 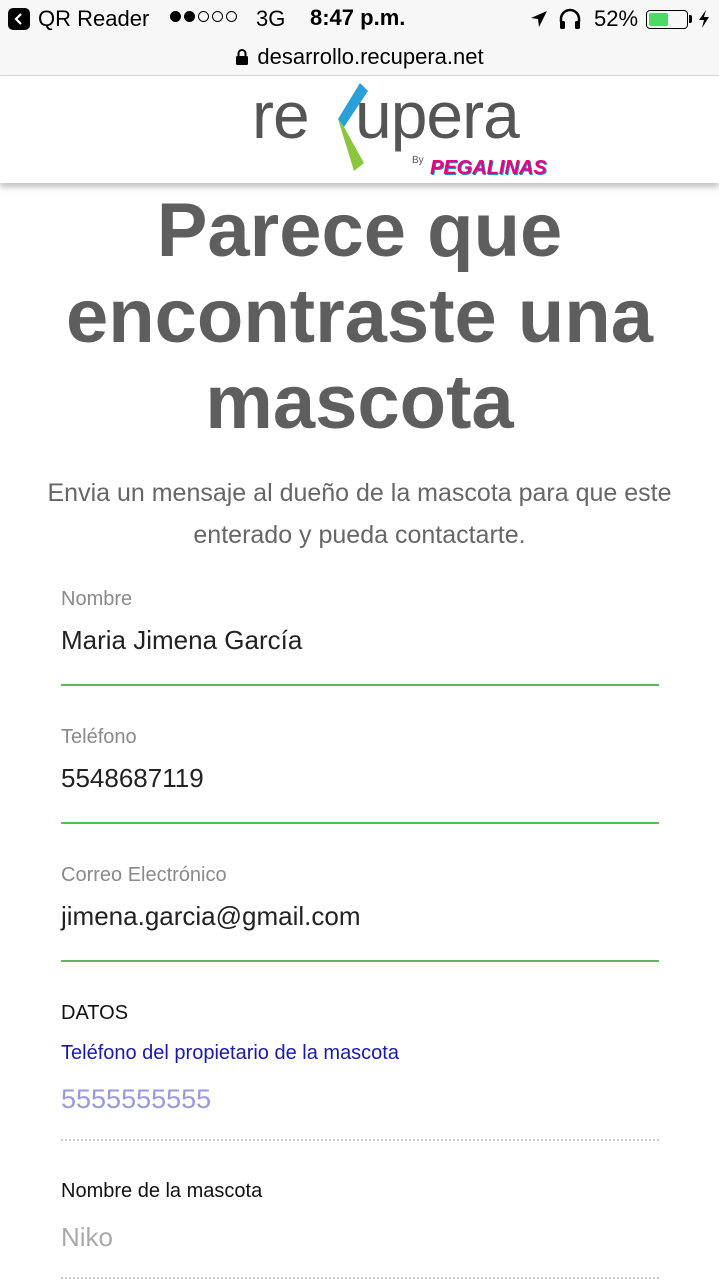 I want to click on battery-icon, so click(x=667, y=19).